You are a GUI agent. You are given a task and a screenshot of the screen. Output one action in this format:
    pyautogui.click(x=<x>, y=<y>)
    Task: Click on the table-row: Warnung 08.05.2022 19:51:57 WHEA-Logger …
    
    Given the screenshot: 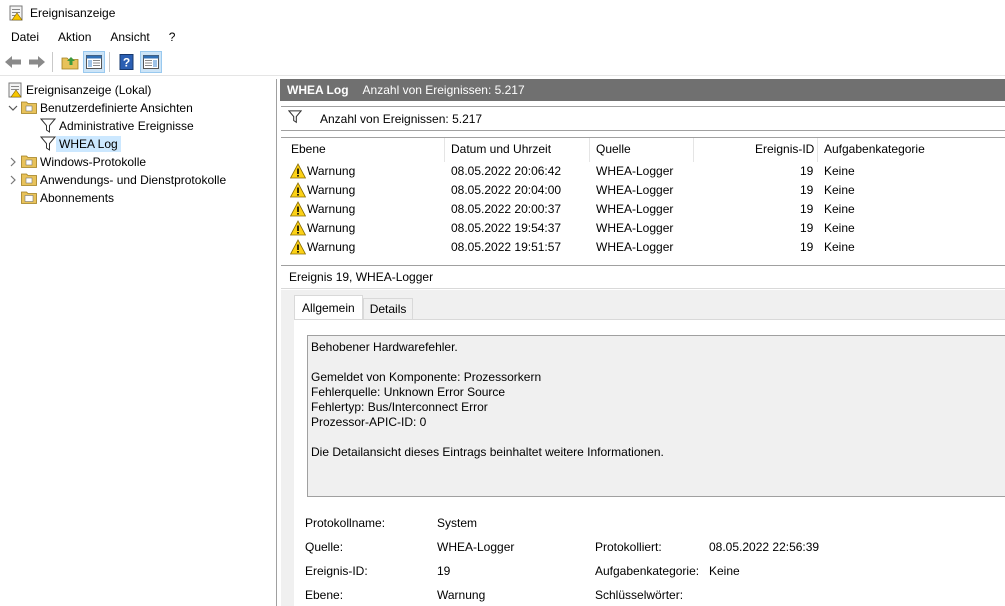 What is the action you would take?
    pyautogui.click(x=643, y=247)
    